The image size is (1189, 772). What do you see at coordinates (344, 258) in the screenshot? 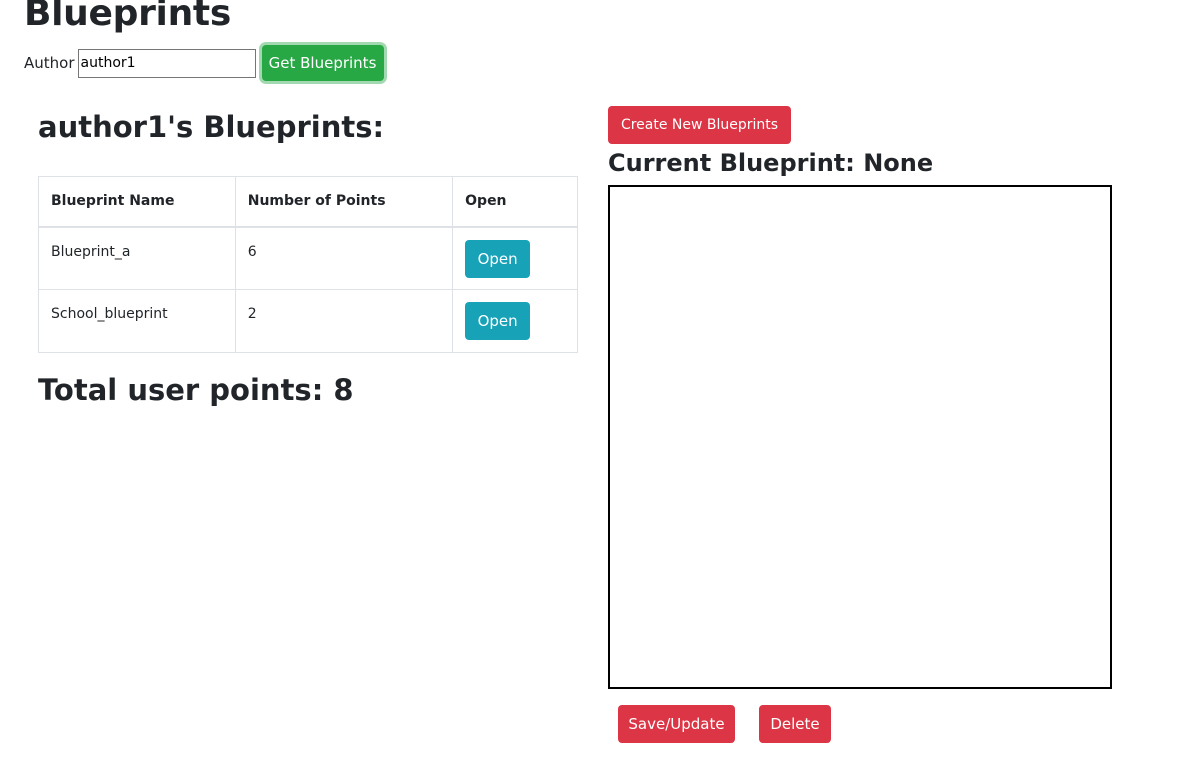
I see `blueprint-points-cell: 6` at bounding box center [344, 258].